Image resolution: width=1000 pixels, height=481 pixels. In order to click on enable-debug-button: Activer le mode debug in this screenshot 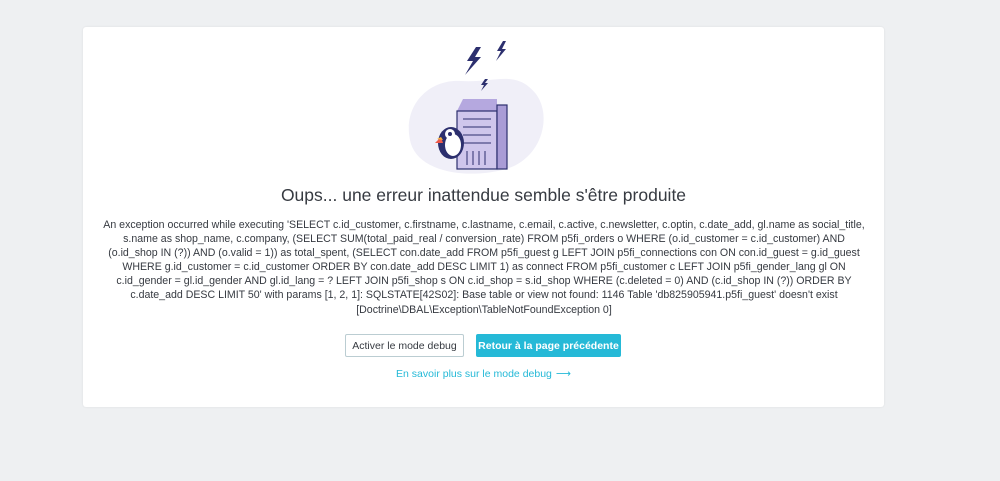, I will do `click(404, 345)`.